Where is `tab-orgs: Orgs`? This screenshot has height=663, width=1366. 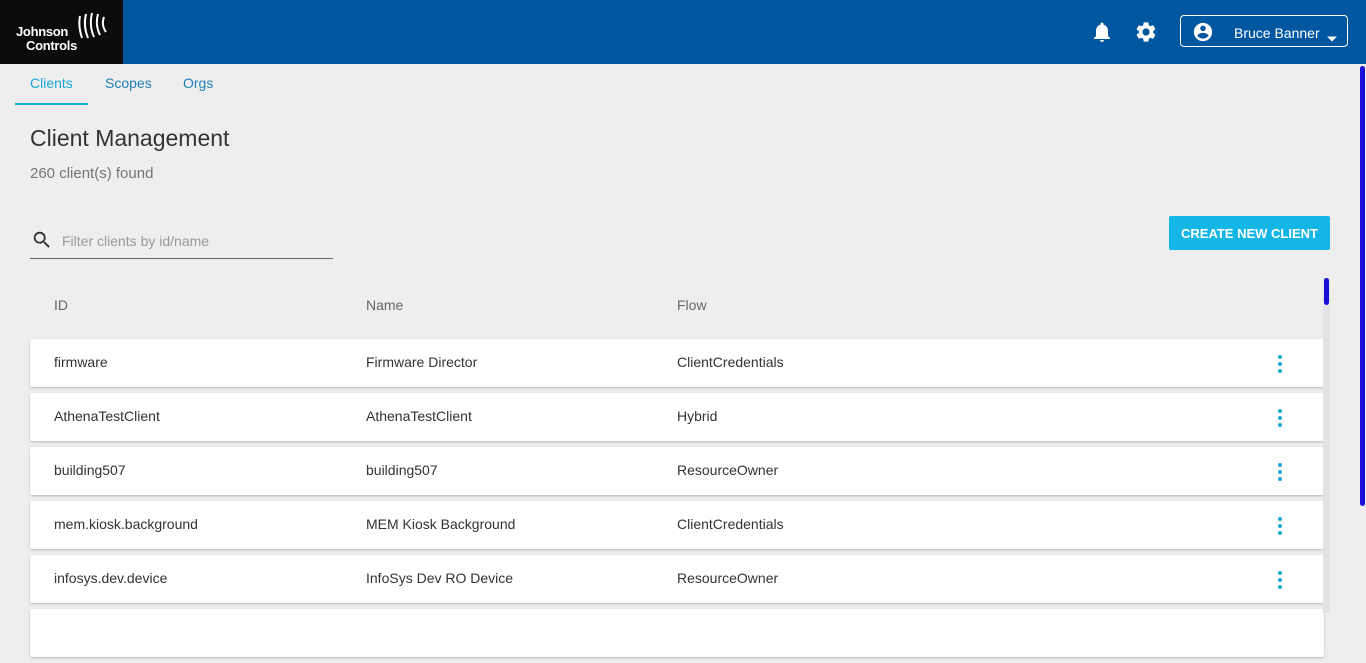
tab-orgs: Orgs is located at coordinates (198, 83).